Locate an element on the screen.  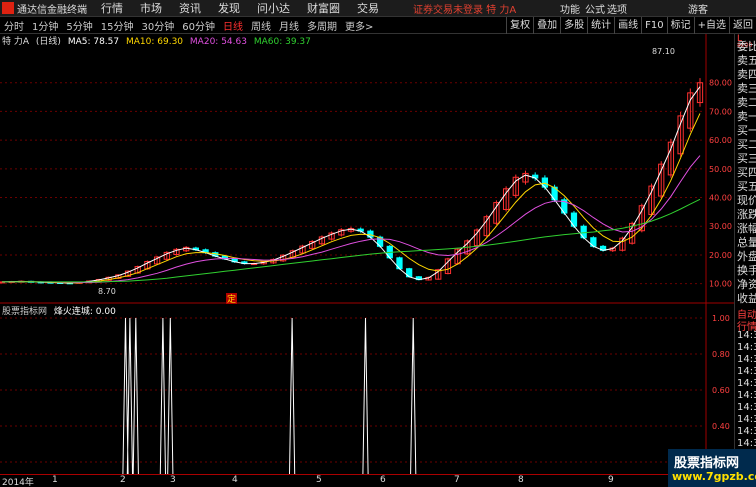
guest-user: 游客 is located at coordinates (698, 8).